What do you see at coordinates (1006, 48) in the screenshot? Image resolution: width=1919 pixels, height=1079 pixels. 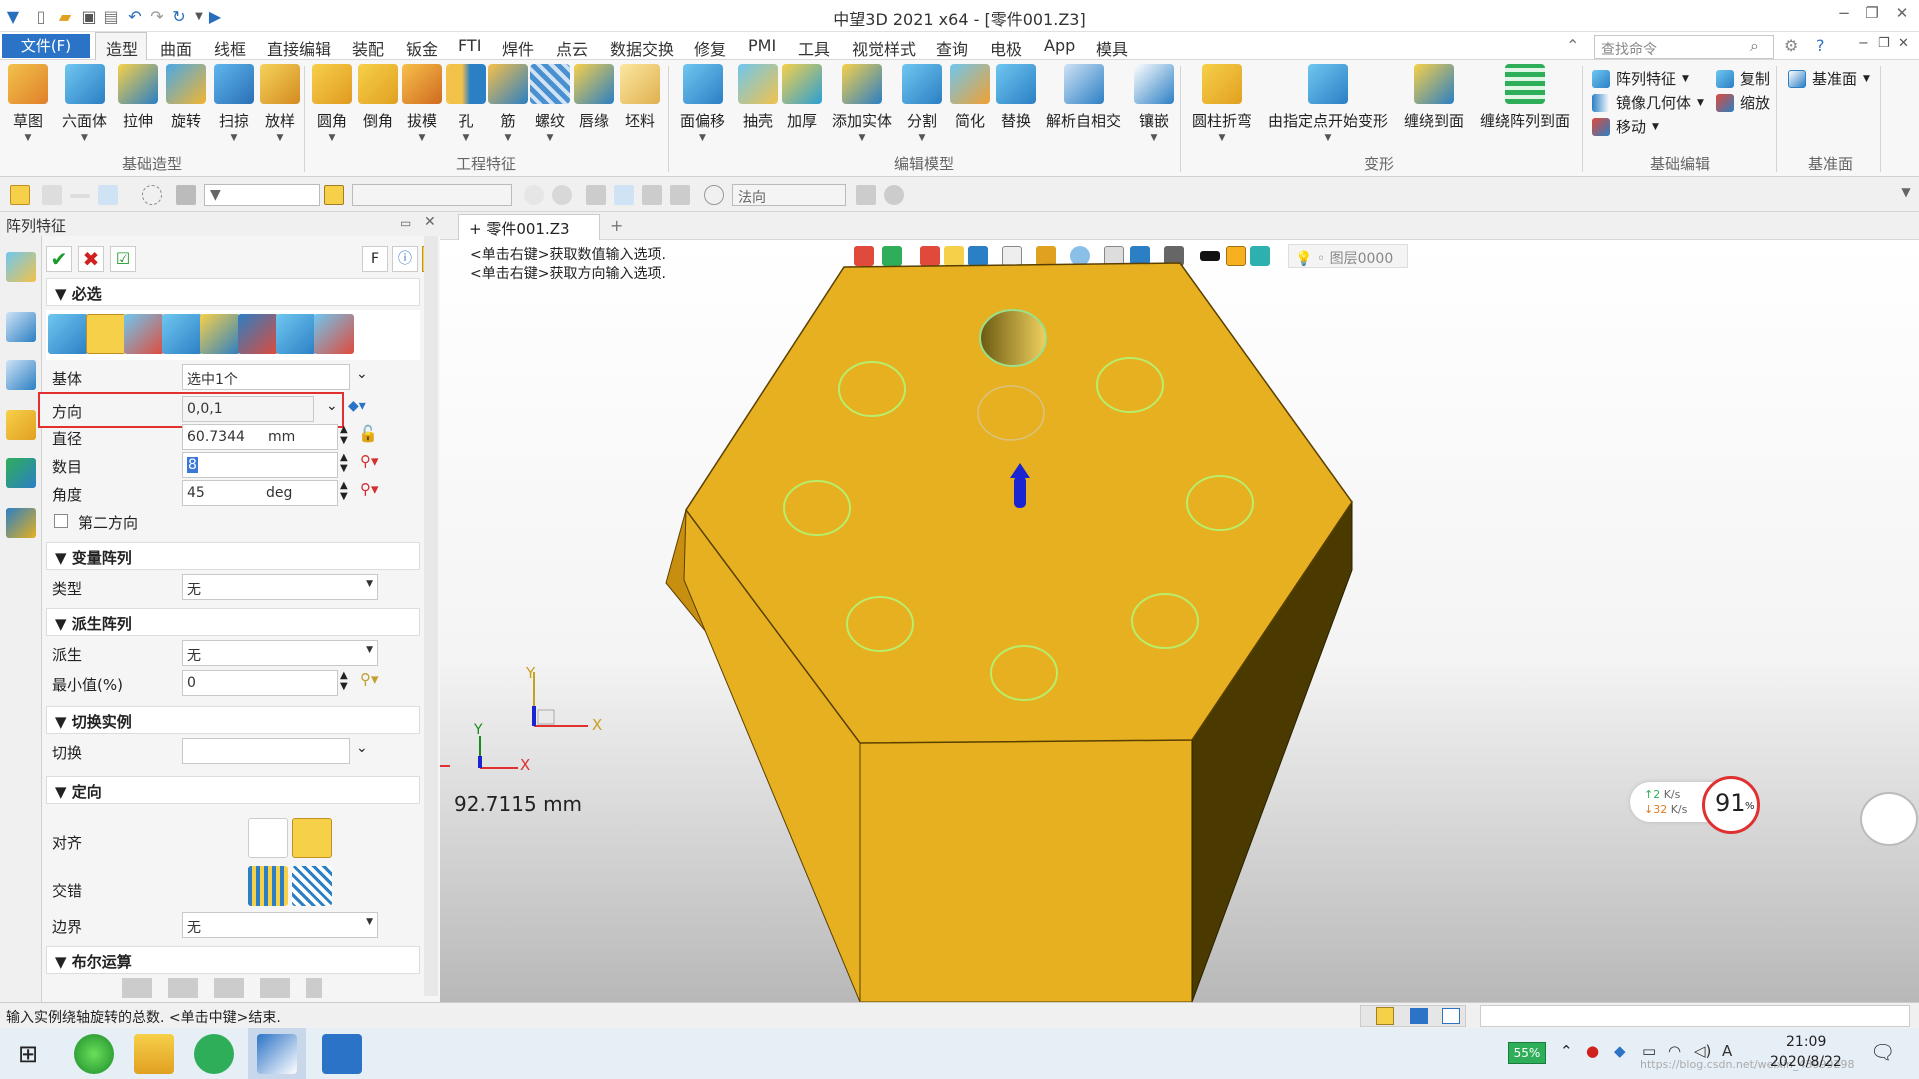 I see `tab-electrode: 电极` at bounding box center [1006, 48].